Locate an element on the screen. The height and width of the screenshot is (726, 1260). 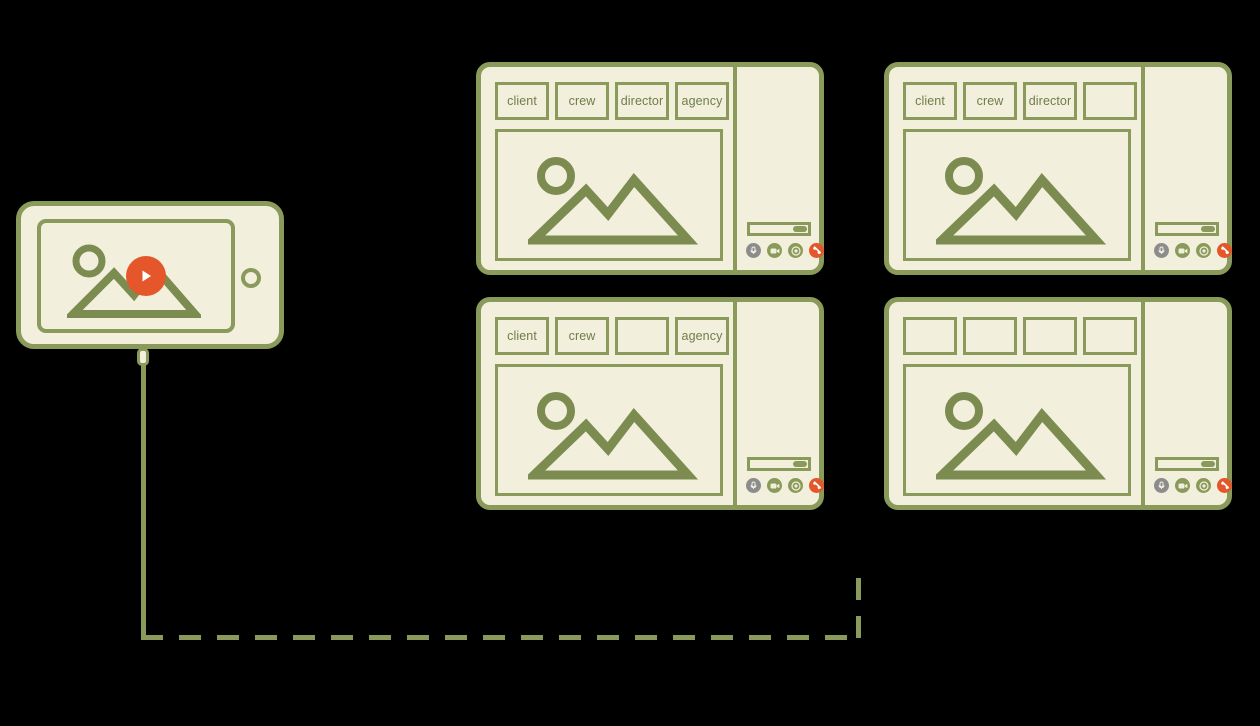
panel-bottom-left: client crew agency is located at coordinates (650, 403).